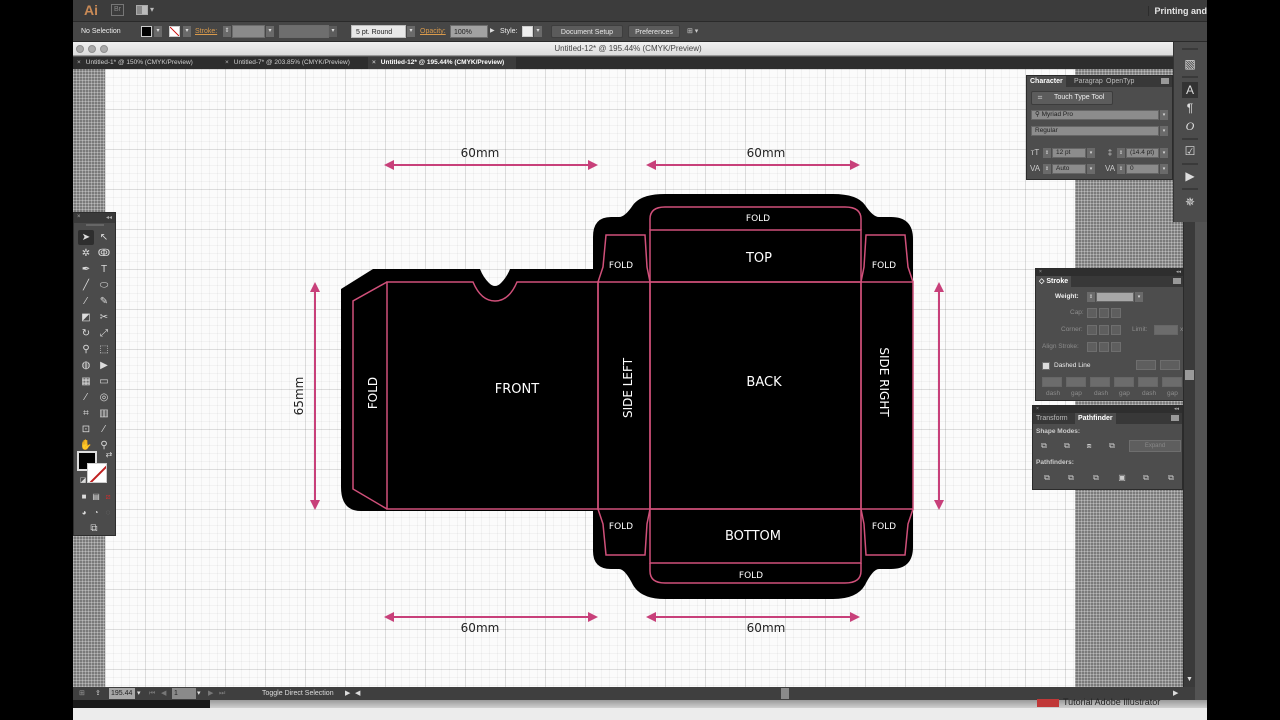 The height and width of the screenshot is (720, 1280). Describe the element at coordinates (1171, 478) in the screenshot. I see `minus-back-icon: ⧉` at that location.